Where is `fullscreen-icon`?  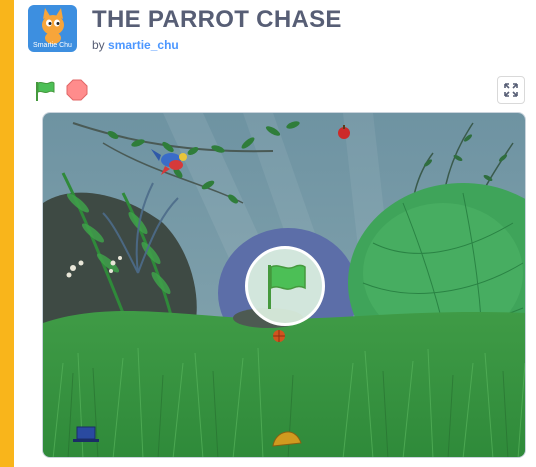 fullscreen-icon is located at coordinates (511, 90).